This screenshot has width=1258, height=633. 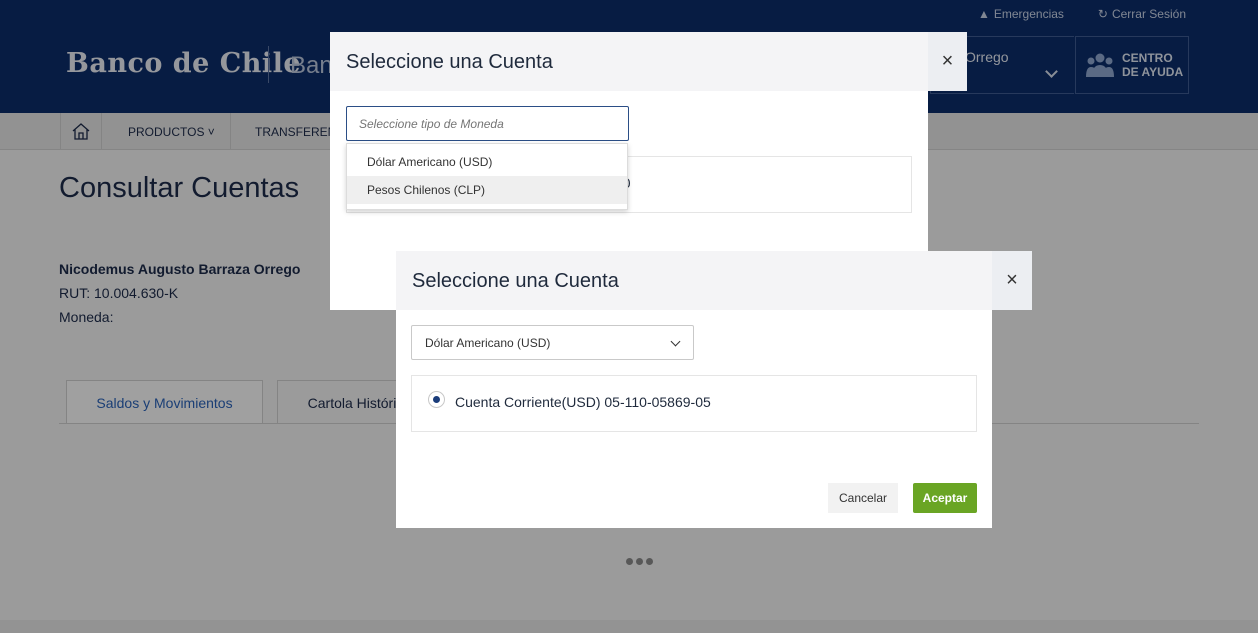 What do you see at coordinates (863, 498) in the screenshot?
I see `cancel-button: Cancelar` at bounding box center [863, 498].